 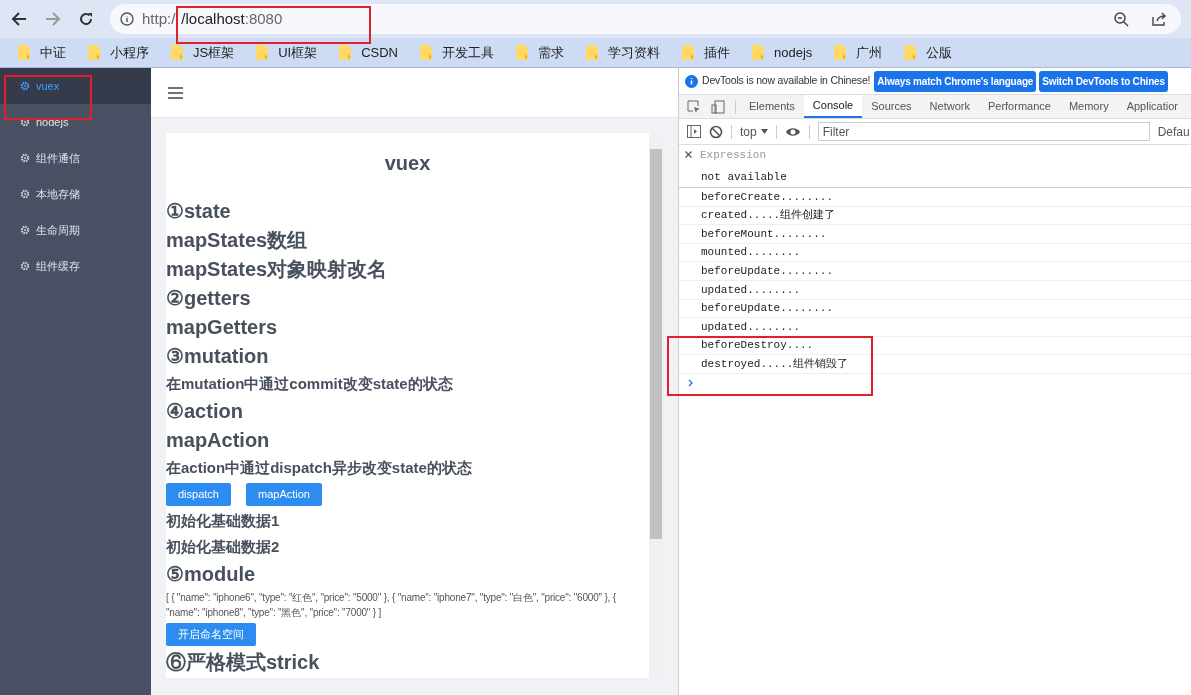 I want to click on levels-dropdown: Defau, so click(x=1173, y=131).